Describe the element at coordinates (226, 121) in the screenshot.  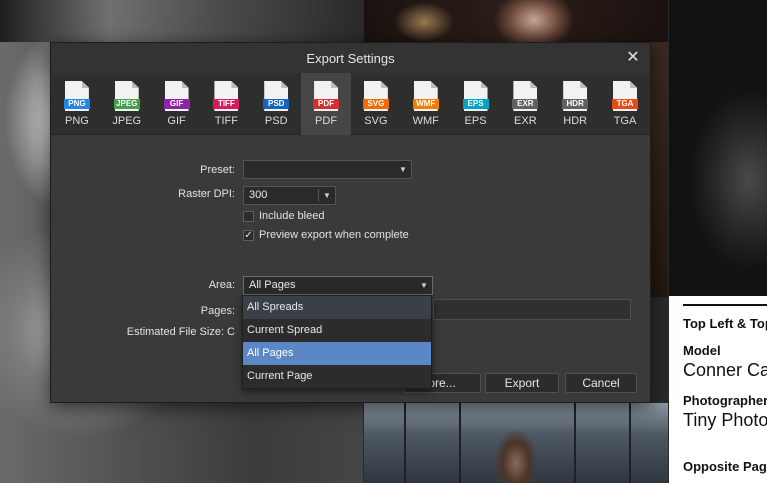
I see `format-label: TIFF` at that location.